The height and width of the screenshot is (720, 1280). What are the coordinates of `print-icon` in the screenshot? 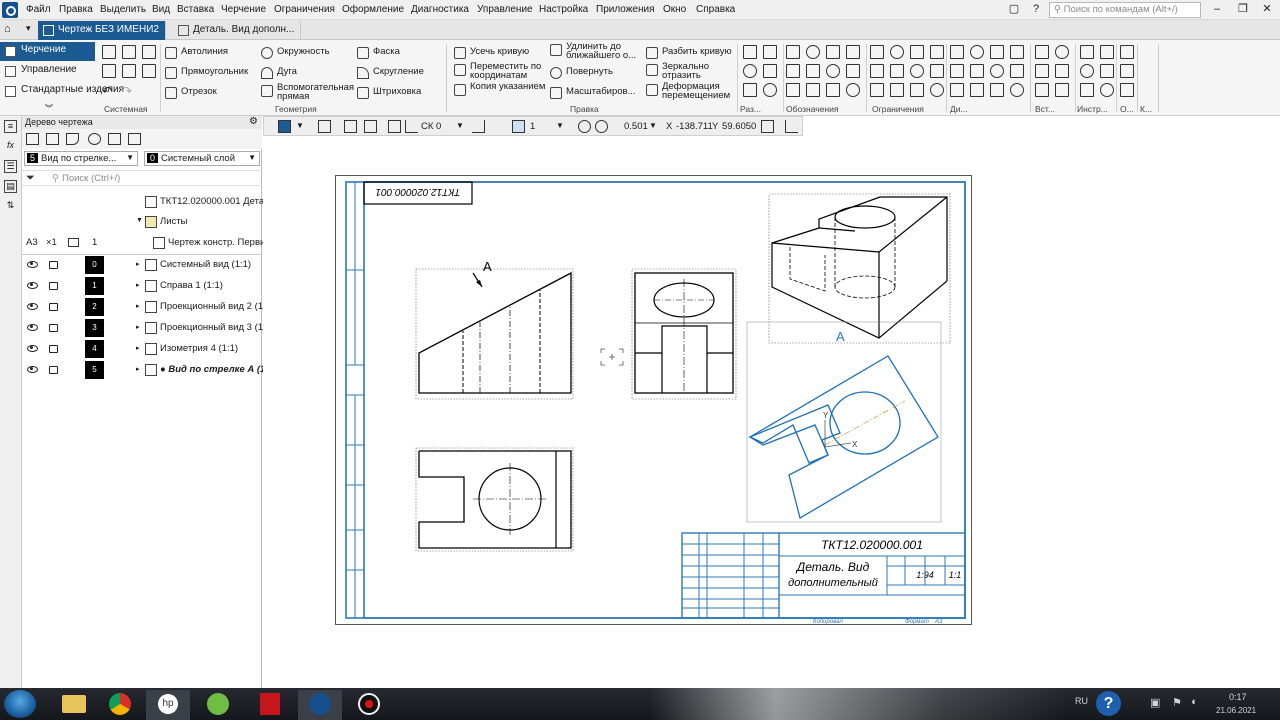 It's located at (109, 71).